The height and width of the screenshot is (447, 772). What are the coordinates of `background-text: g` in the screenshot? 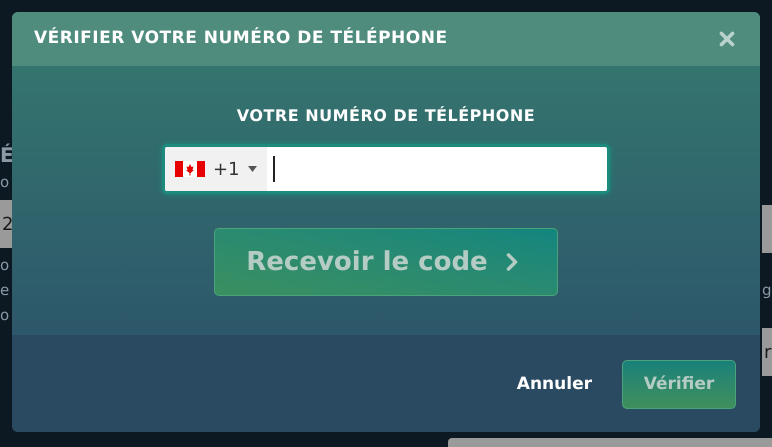 It's located at (767, 290).